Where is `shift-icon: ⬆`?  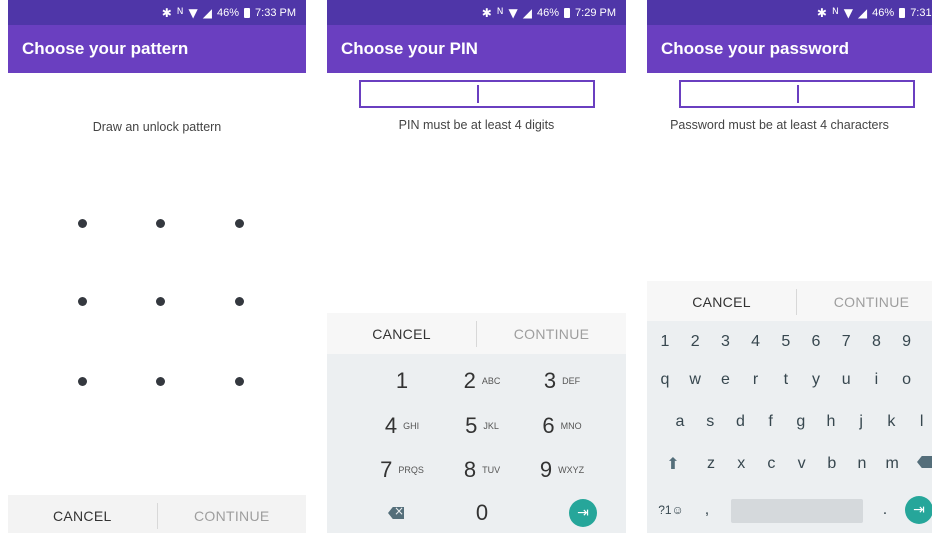 shift-icon: ⬆ is located at coordinates (673, 463).